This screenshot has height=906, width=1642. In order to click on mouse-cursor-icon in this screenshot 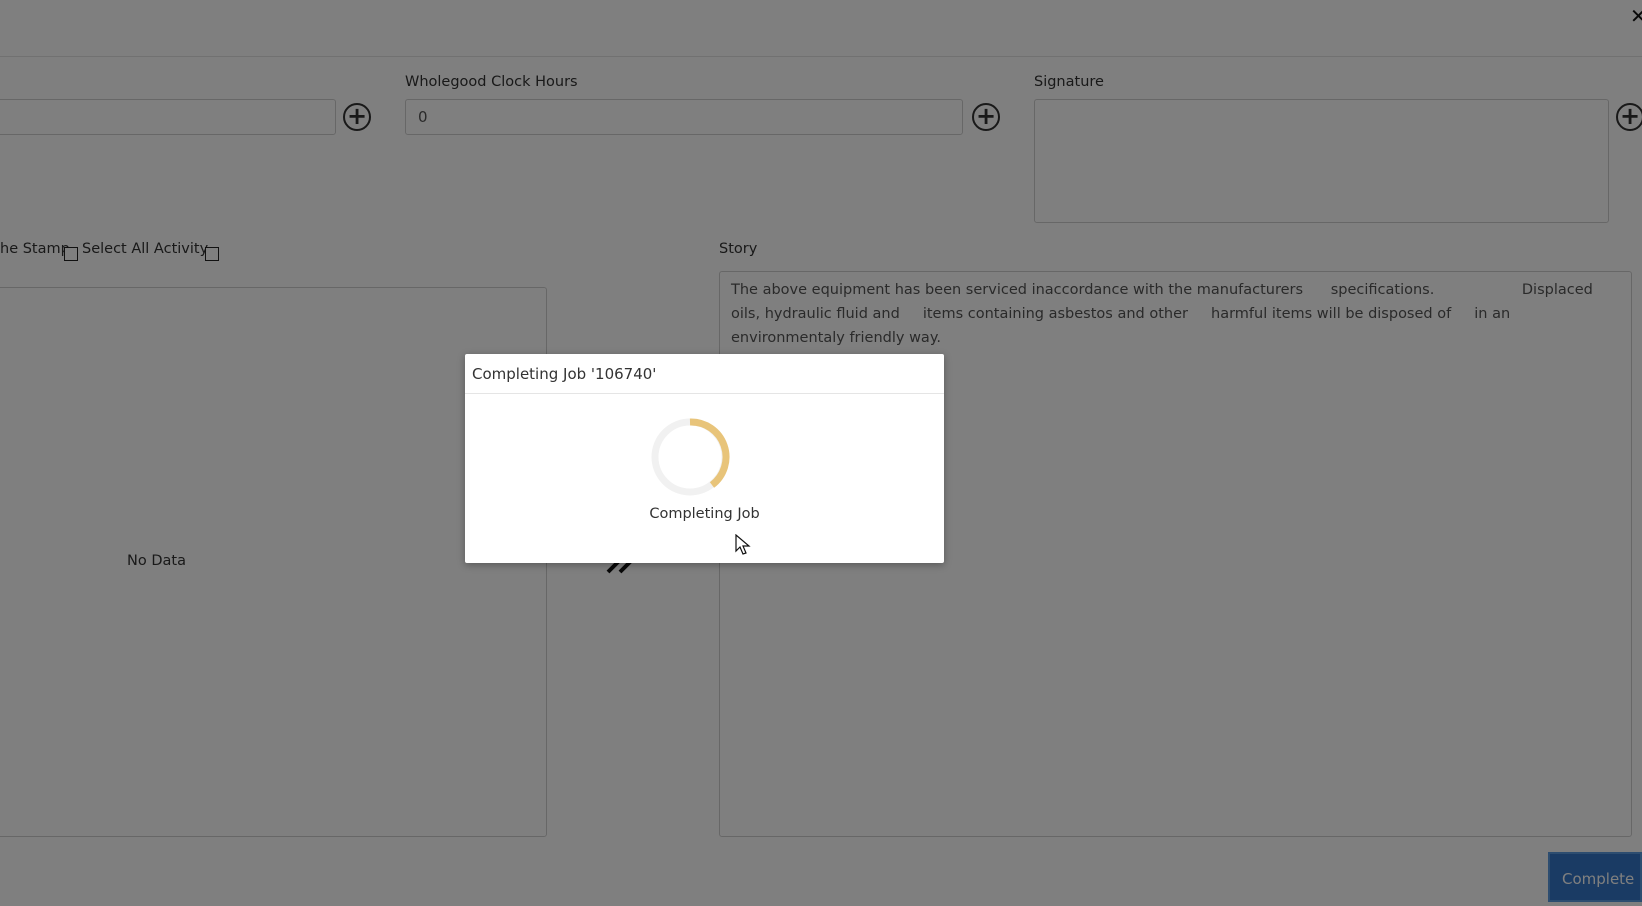, I will do `click(743, 544)`.